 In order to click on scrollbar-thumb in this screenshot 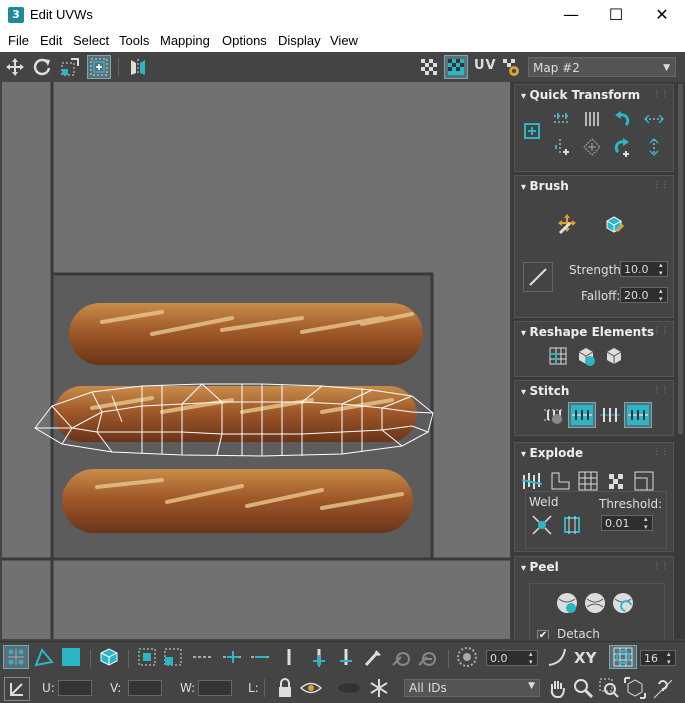, I will do `click(680, 259)`.